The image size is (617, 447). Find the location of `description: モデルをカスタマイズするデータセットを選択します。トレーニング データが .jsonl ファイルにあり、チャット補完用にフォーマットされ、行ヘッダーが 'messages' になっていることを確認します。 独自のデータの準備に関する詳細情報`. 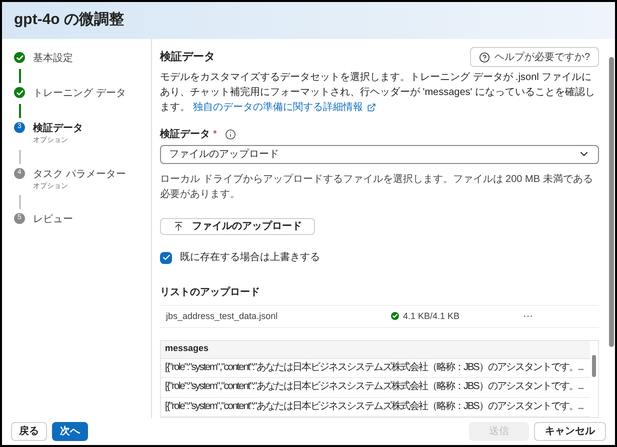

description: モデルをカスタマイズするデータセットを選択します。トレーニング データが .jsonl ファイルにあり、チャット補完用にフォーマットされ、行ヘッダーが 'messages' になっていることを確認します。 独自のデータの準備に関する詳細情報 is located at coordinates (378, 93).